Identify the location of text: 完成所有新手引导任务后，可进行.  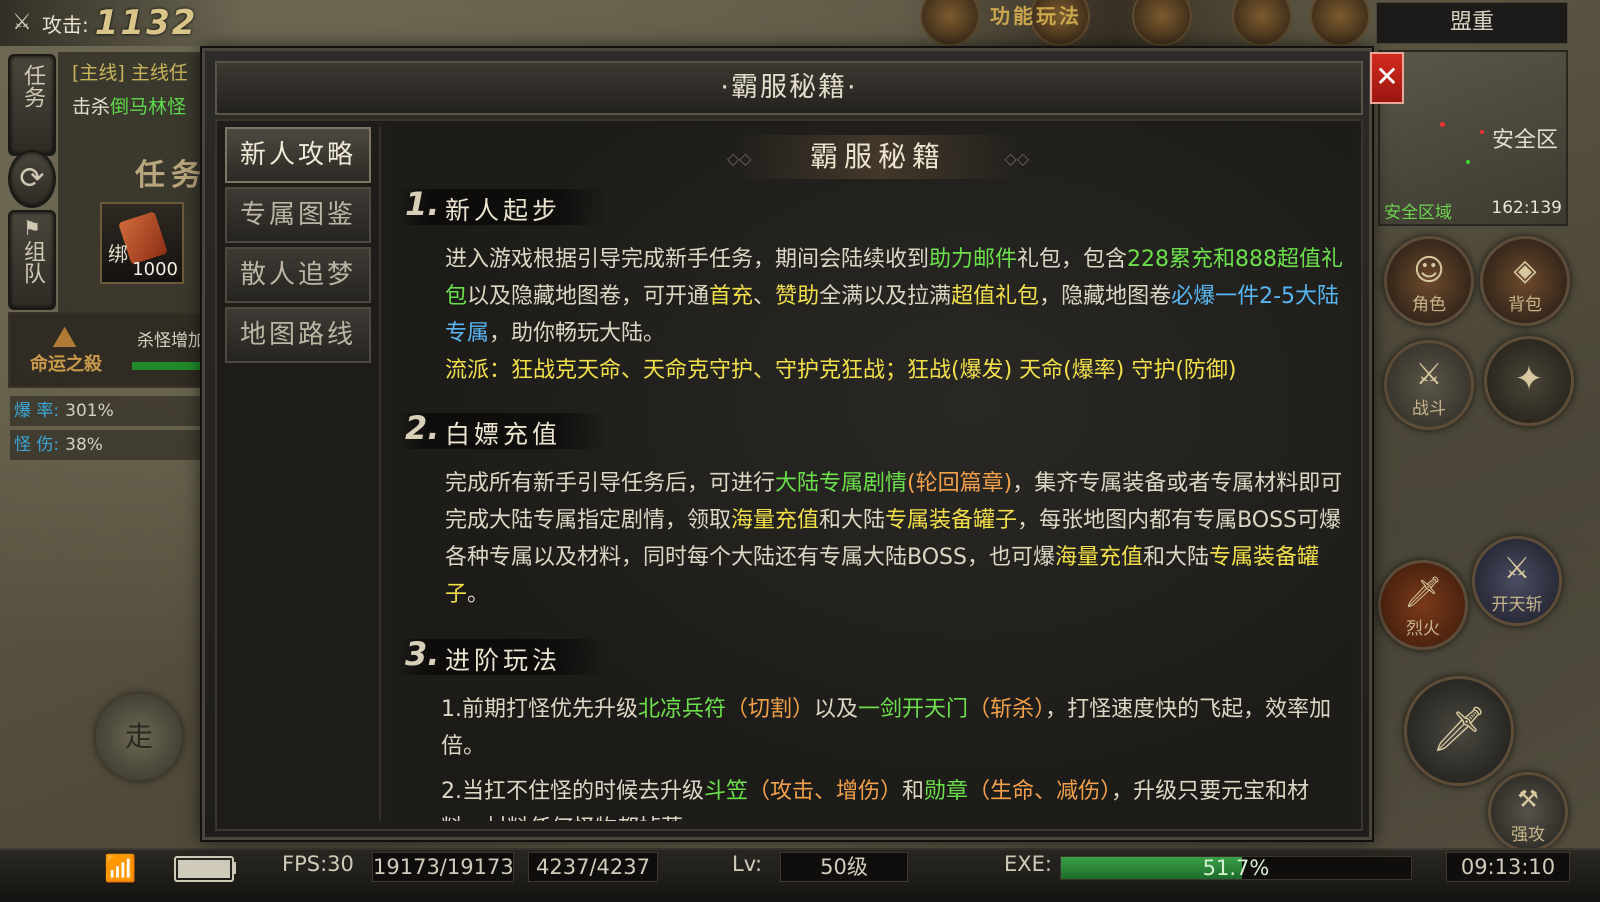
(610, 483).